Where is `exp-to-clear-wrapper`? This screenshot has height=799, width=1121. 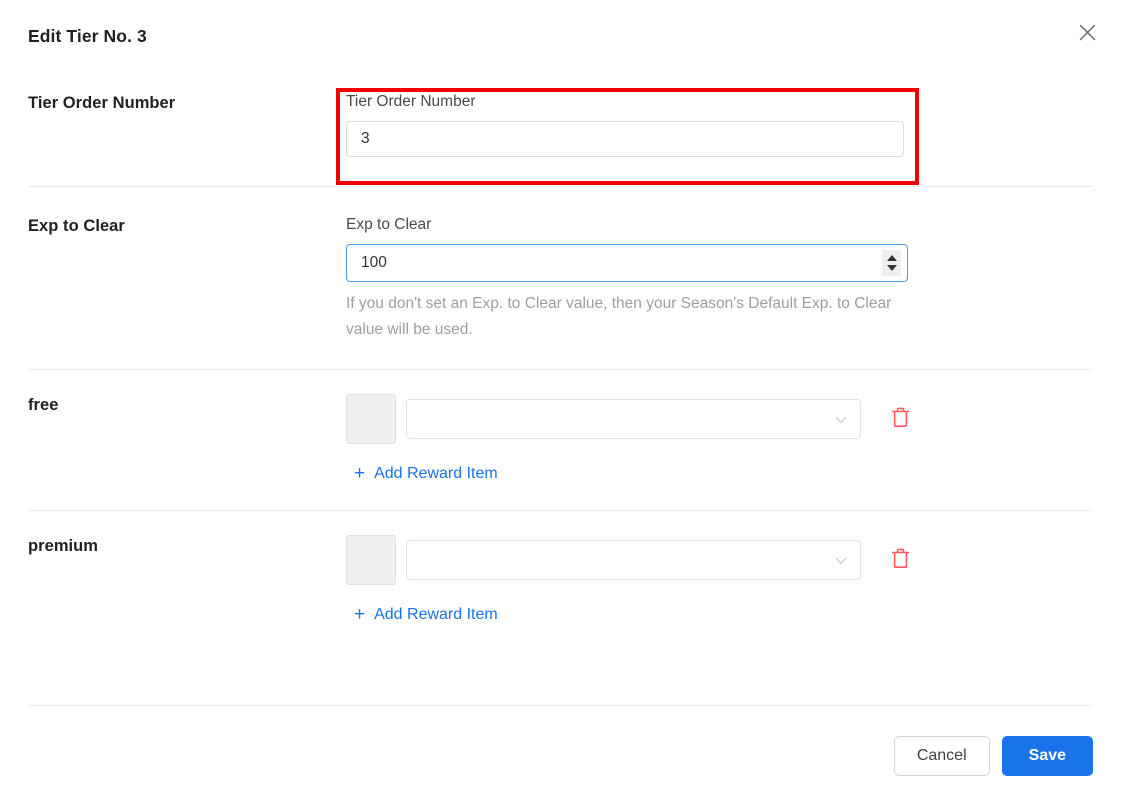 exp-to-clear-wrapper is located at coordinates (627, 263).